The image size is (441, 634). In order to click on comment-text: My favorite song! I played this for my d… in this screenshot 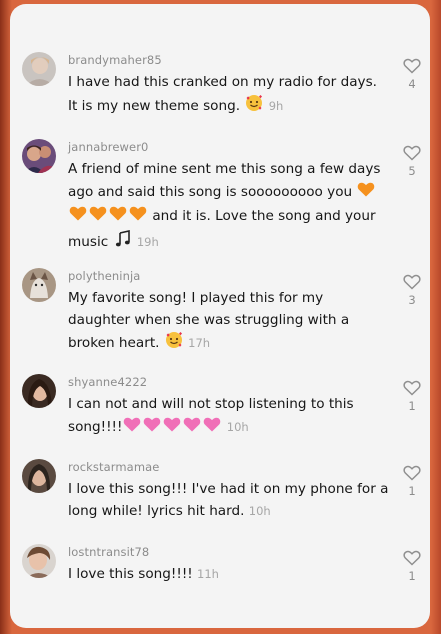, I will do `click(233, 322)`.